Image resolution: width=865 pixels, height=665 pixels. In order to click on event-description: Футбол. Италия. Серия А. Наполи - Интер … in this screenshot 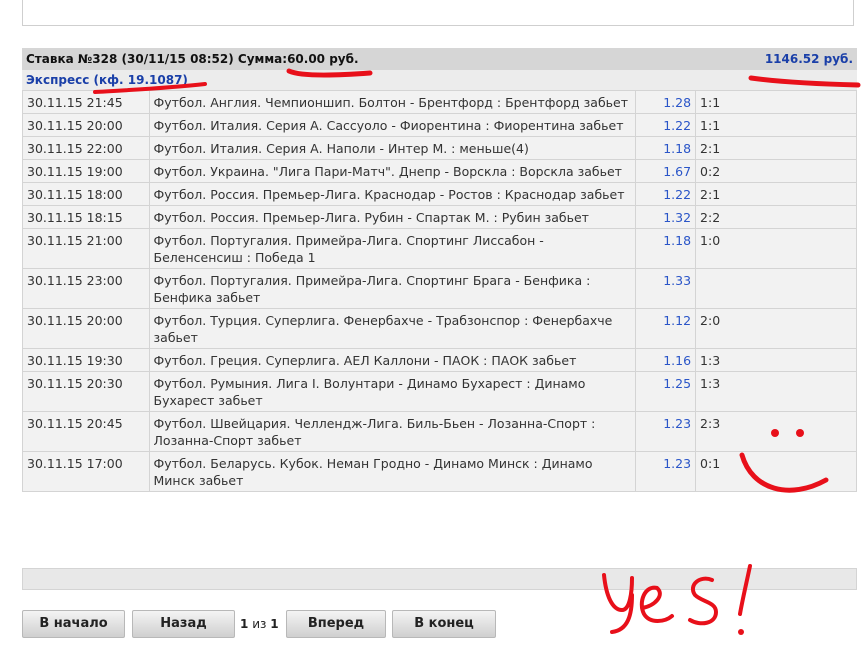, I will do `click(392, 148)`.